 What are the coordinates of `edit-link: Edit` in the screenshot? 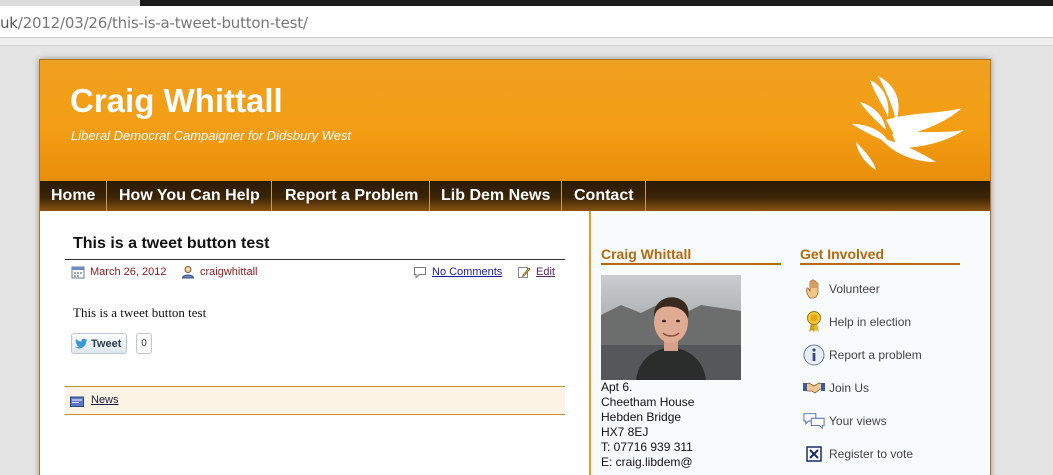 It's located at (545, 272).